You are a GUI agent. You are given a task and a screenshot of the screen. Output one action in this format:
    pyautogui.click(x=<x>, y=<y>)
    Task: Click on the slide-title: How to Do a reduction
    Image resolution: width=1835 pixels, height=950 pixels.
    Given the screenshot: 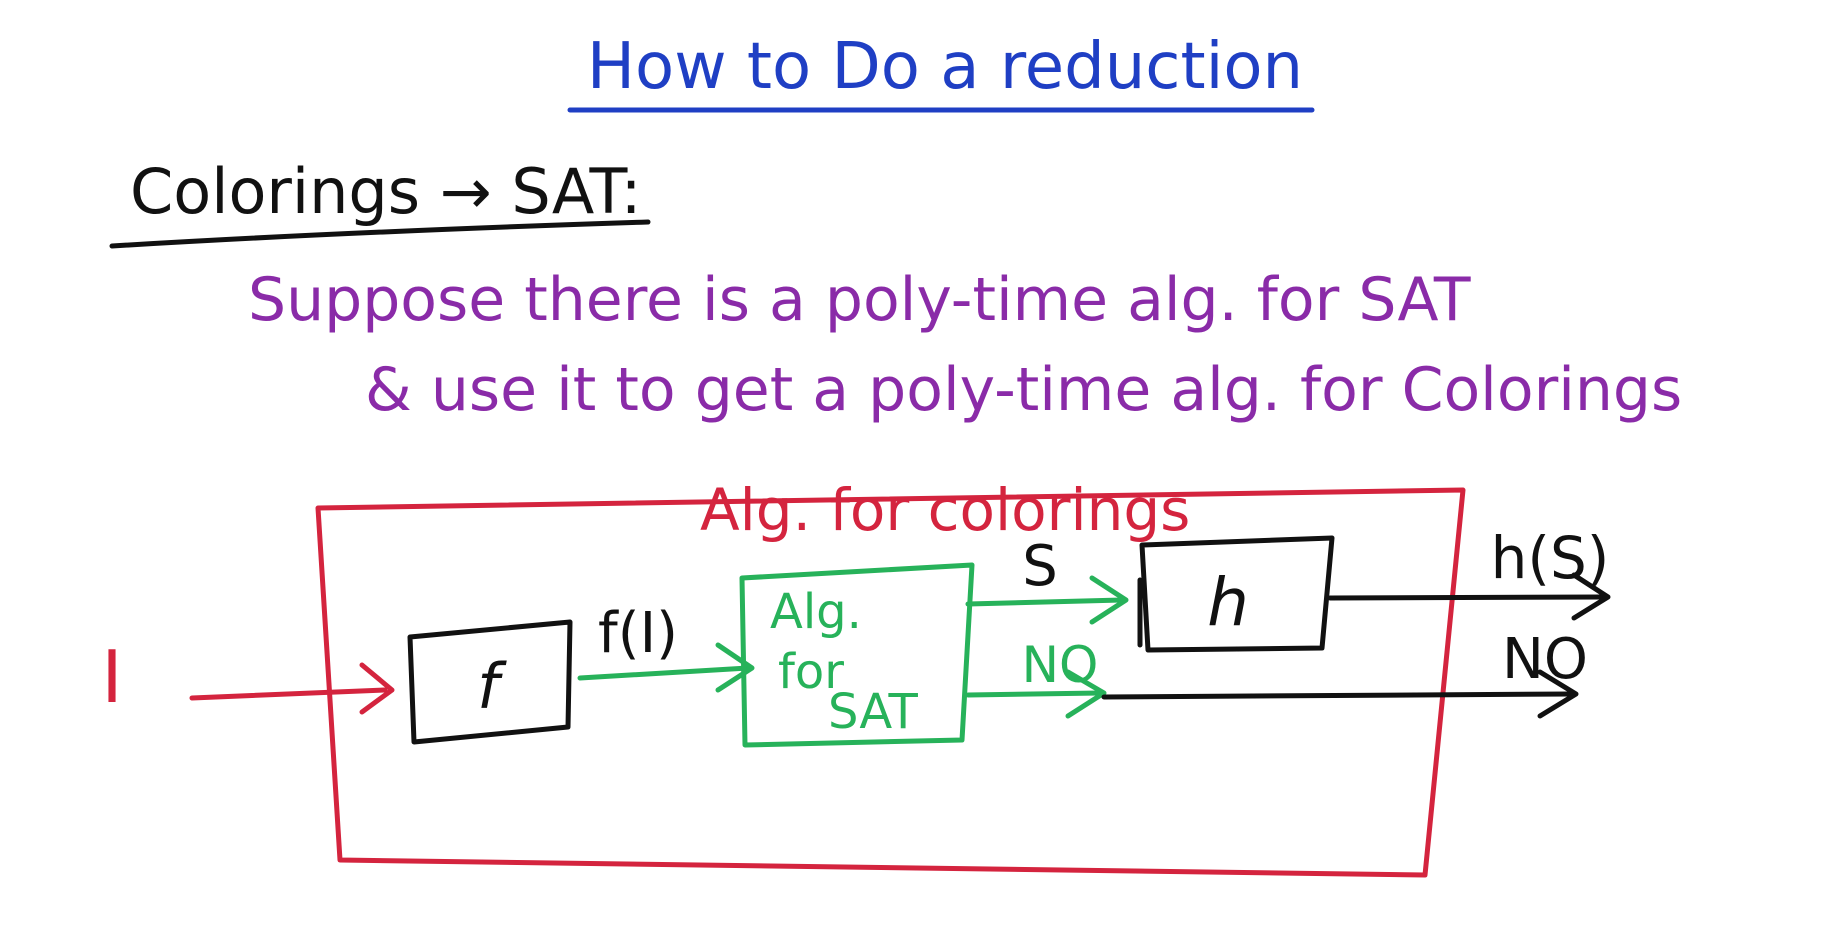 What is the action you would take?
    pyautogui.click(x=945, y=67)
    